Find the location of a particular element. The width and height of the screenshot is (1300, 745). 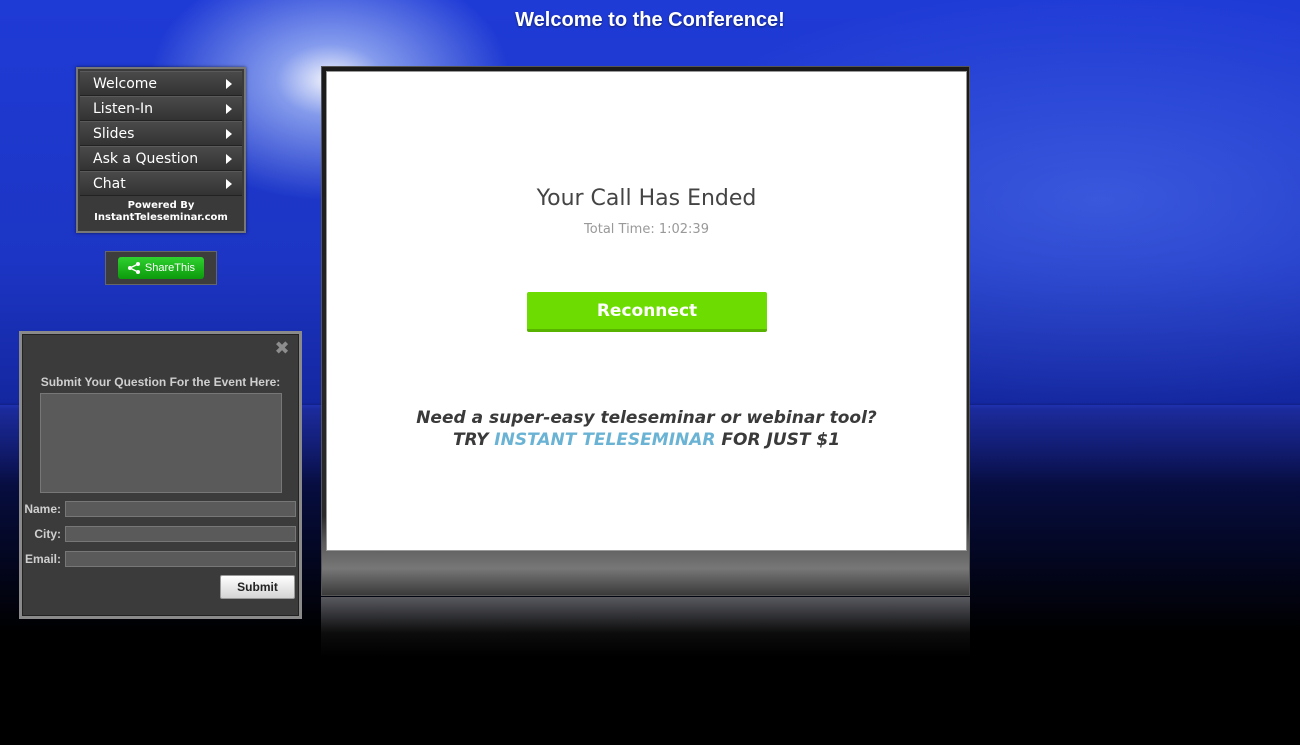

share-button: ShareThis is located at coordinates (161, 268).